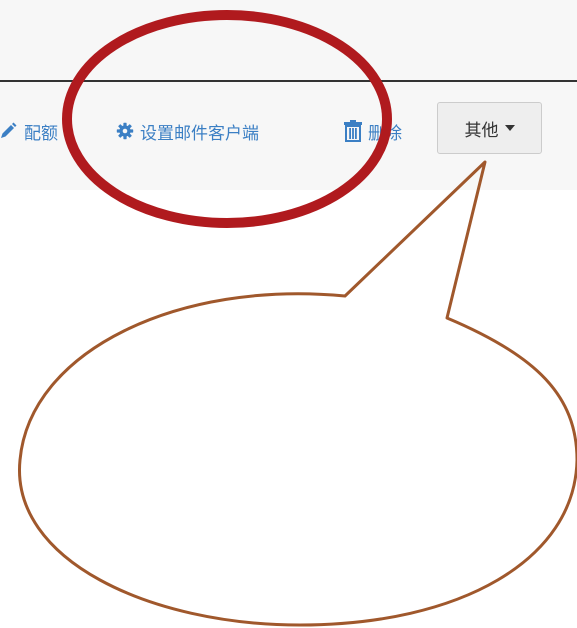 The width and height of the screenshot is (577, 628). What do you see at coordinates (41, 133) in the screenshot?
I see `quota-label: 配额` at bounding box center [41, 133].